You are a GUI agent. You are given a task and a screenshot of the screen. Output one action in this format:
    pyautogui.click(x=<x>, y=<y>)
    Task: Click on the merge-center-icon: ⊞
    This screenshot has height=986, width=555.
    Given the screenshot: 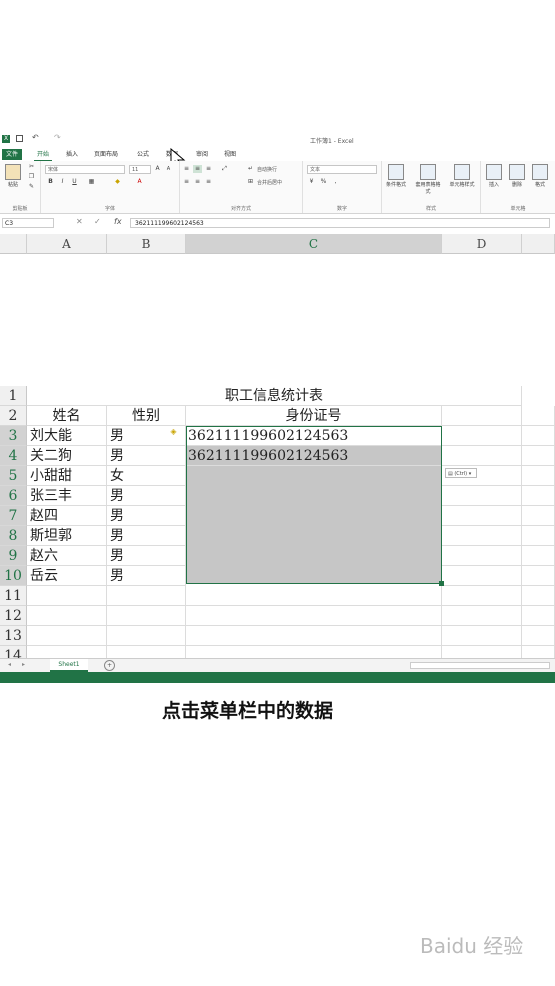 What is the action you would take?
    pyautogui.click(x=250, y=182)
    